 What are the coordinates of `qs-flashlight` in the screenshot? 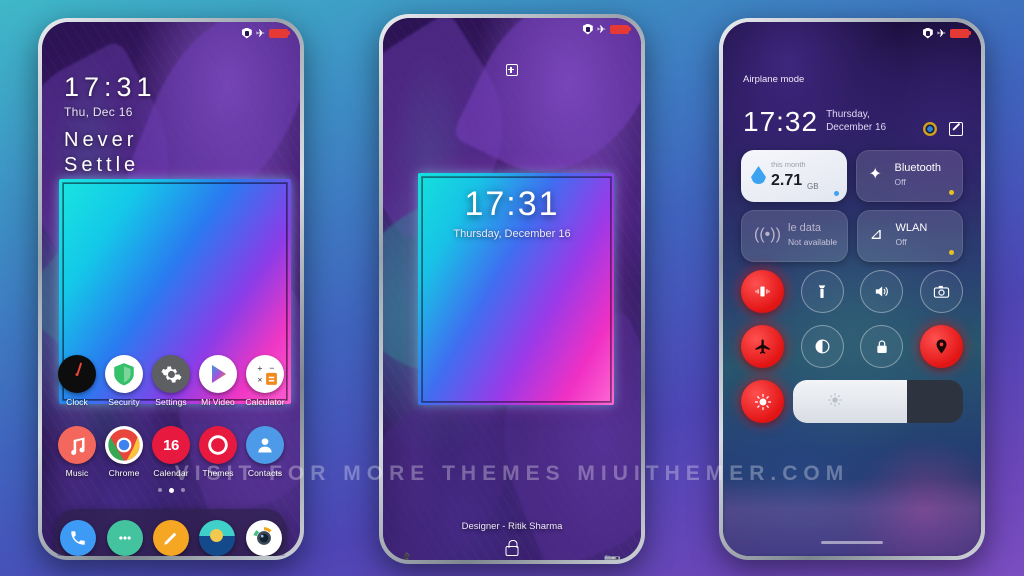 It's located at (822, 291).